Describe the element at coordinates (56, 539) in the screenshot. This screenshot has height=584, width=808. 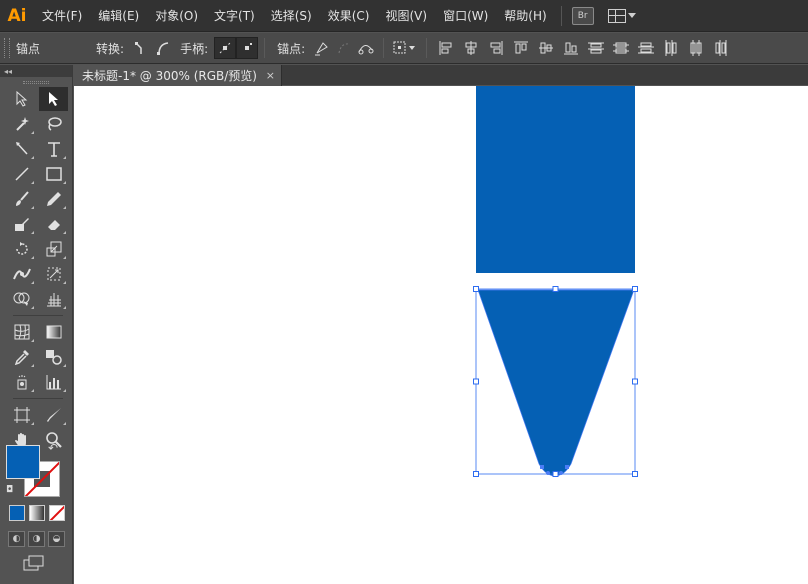
I see `draw-inside-icon: ◒` at that location.